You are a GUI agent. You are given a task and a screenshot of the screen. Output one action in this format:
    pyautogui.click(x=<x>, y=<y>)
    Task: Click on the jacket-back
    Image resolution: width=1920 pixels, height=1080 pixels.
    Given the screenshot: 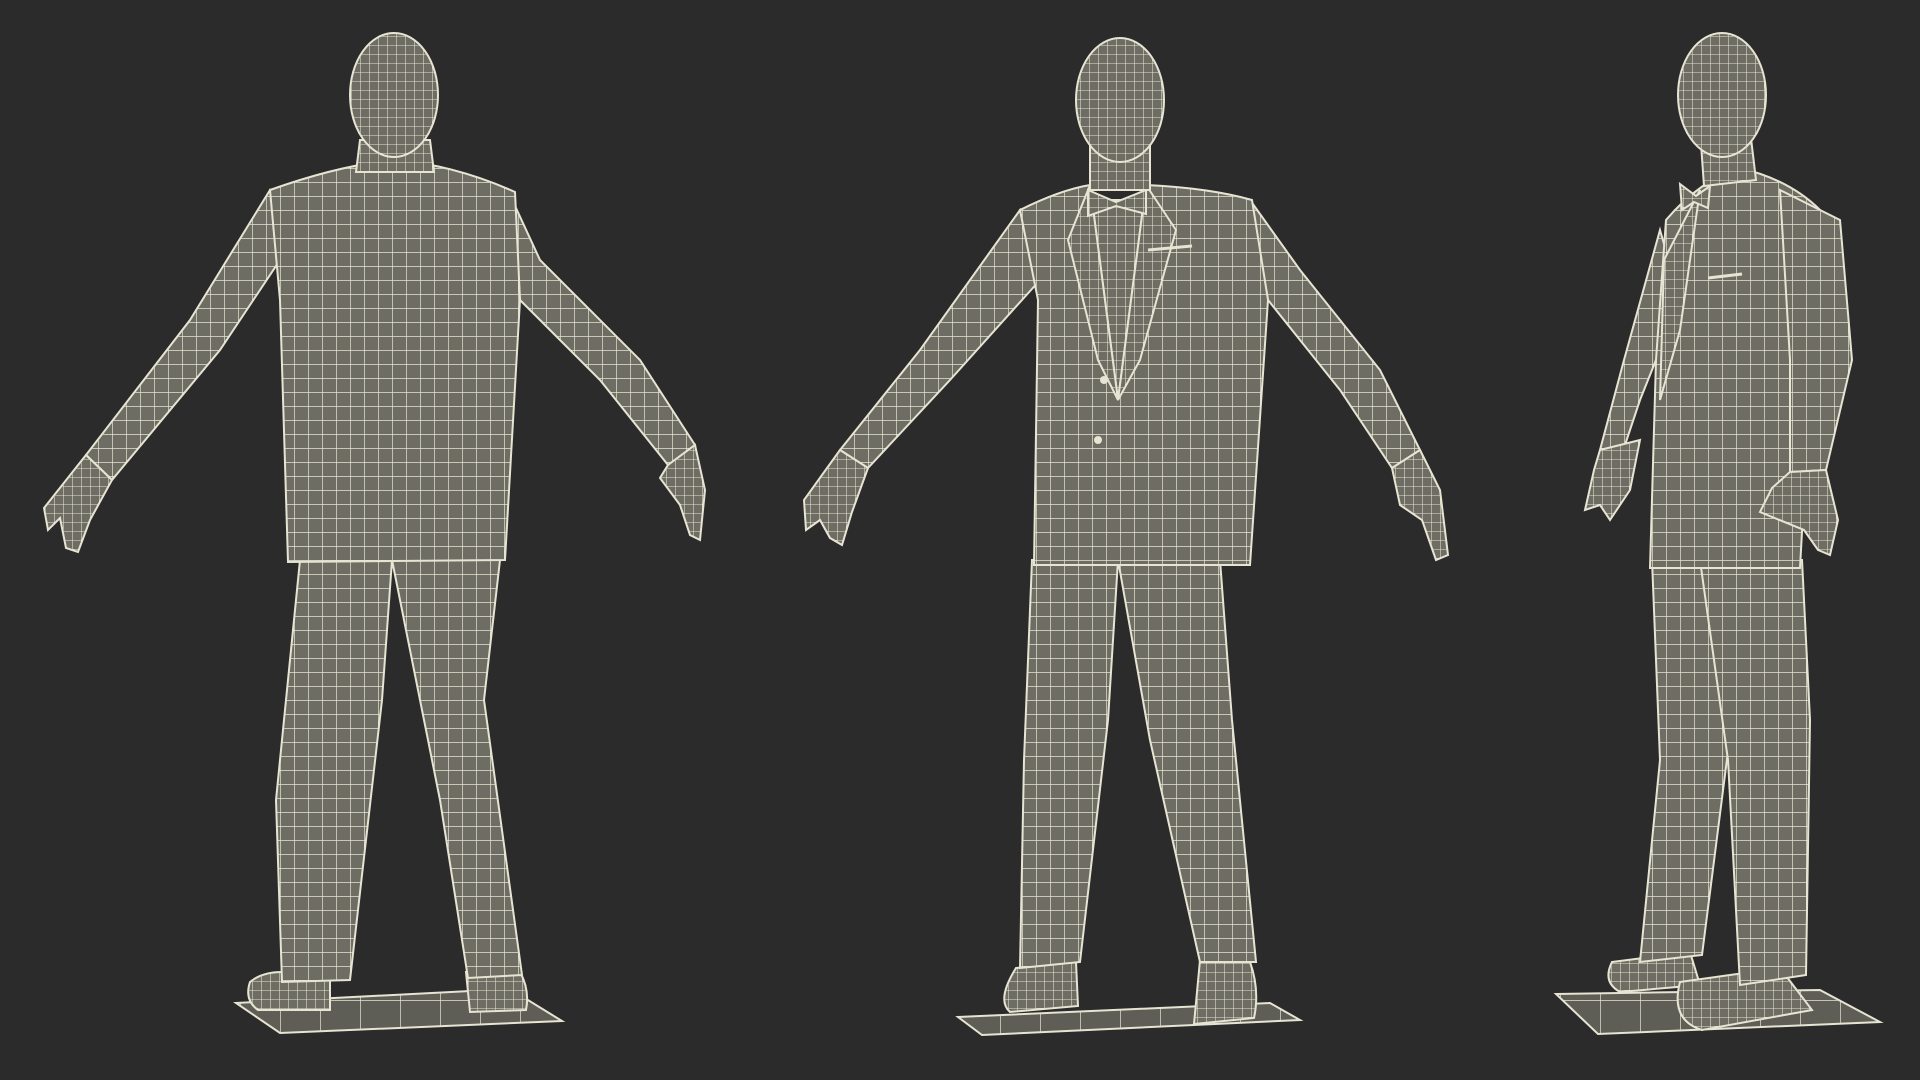 What is the action you would take?
    pyautogui.click(x=395, y=361)
    